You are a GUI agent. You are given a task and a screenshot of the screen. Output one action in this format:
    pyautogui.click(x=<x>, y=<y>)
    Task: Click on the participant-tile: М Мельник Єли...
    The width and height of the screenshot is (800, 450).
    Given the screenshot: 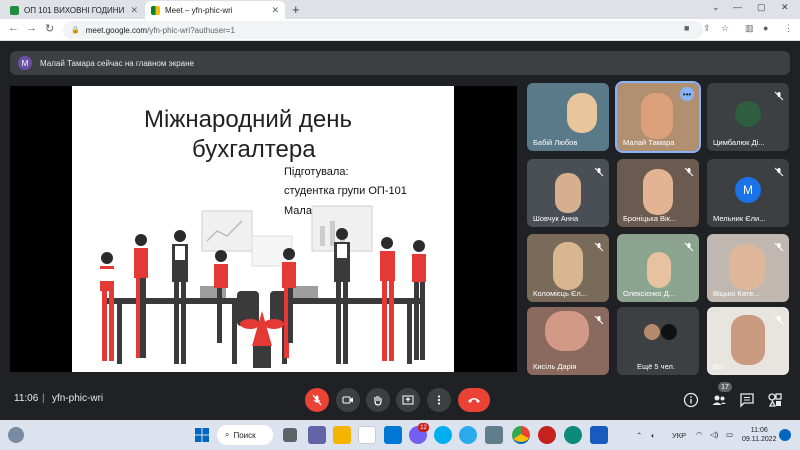 What is the action you would take?
    pyautogui.click(x=748, y=193)
    